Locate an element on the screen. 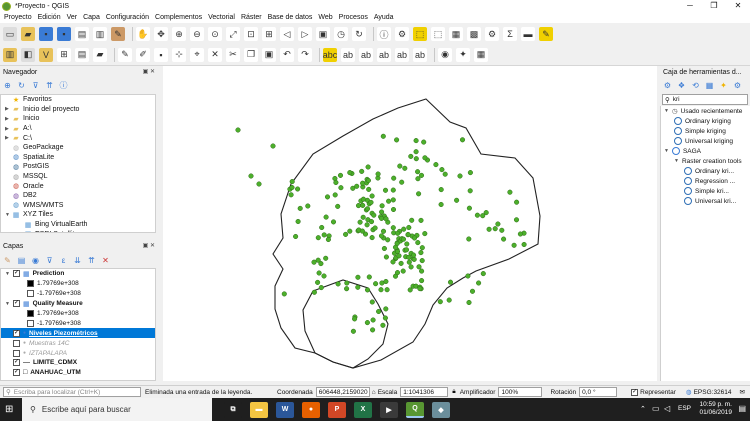  browser-item-wms-wmts: ◍ WMS/WMTS is located at coordinates (78, 206).